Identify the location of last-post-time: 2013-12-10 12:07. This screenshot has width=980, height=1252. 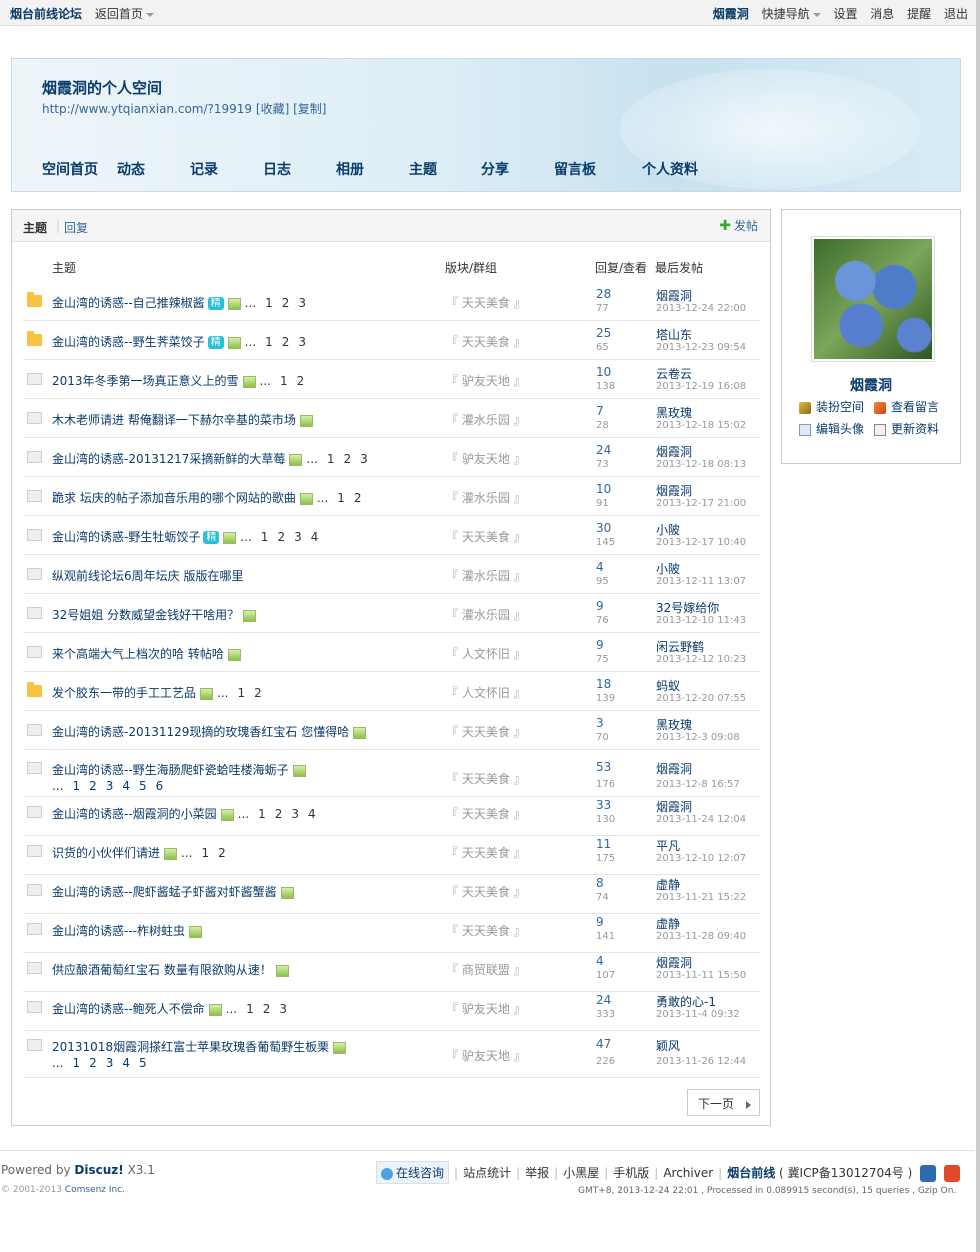
(701, 858).